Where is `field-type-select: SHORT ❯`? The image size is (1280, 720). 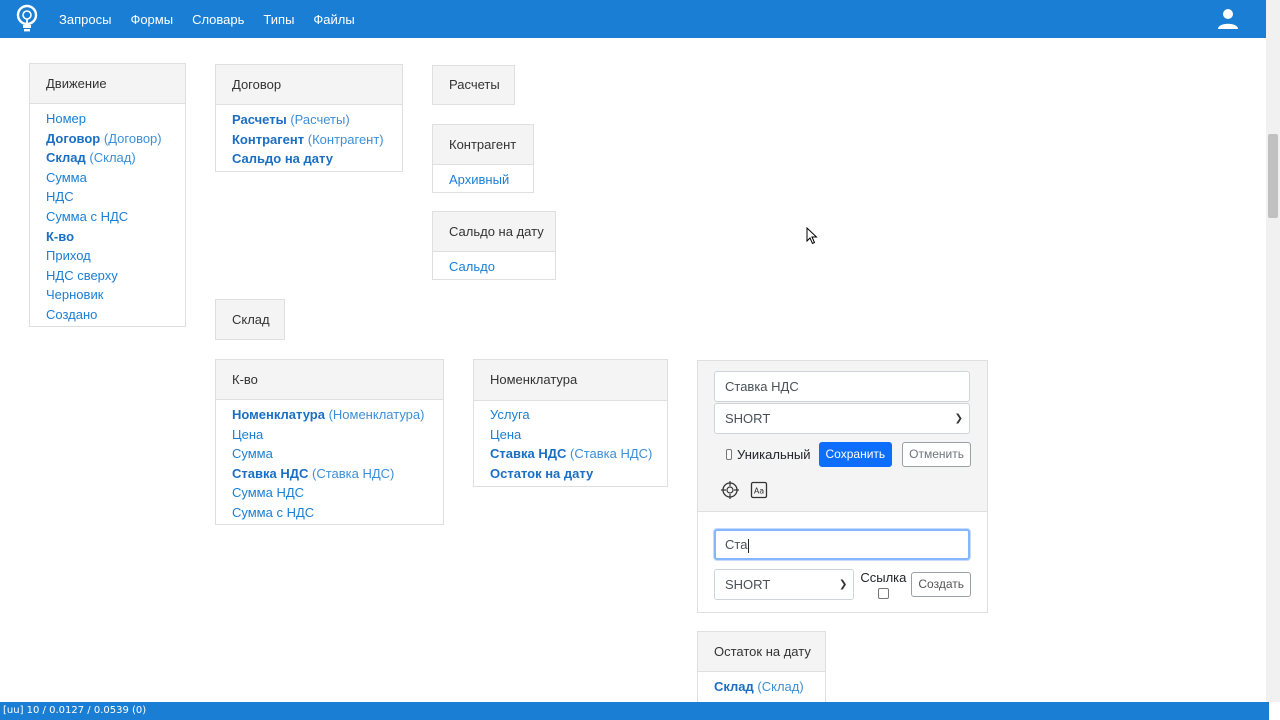
field-type-select: SHORT ❯ is located at coordinates (842, 418).